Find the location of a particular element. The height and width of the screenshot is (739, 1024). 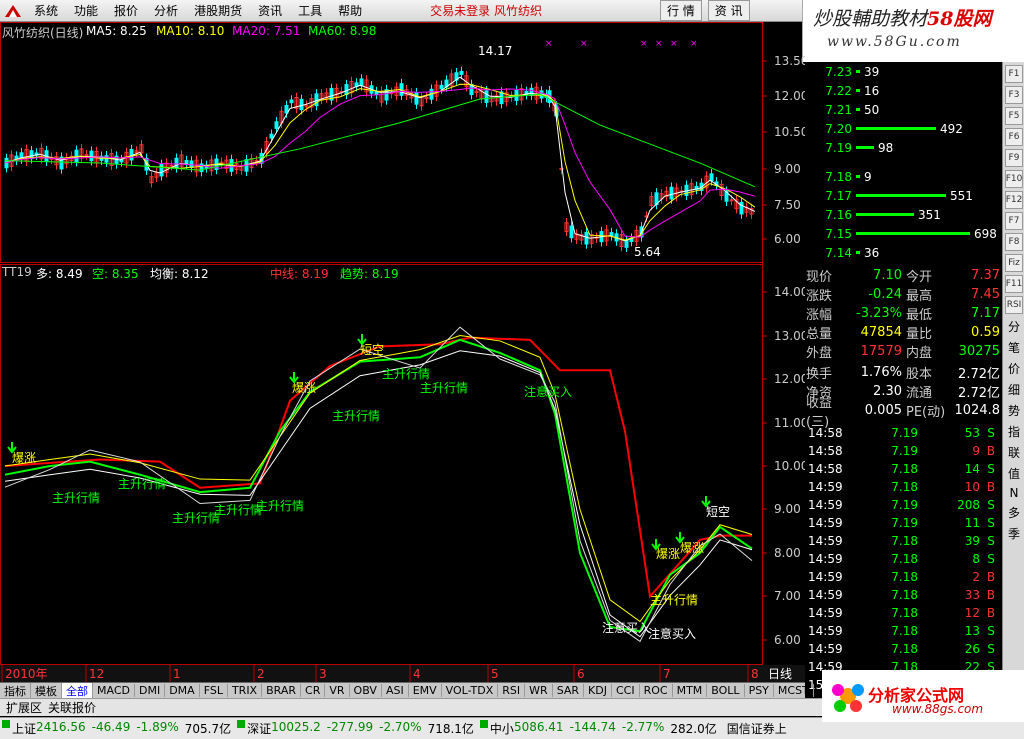

menu-system: 系统 is located at coordinates (46, 10).